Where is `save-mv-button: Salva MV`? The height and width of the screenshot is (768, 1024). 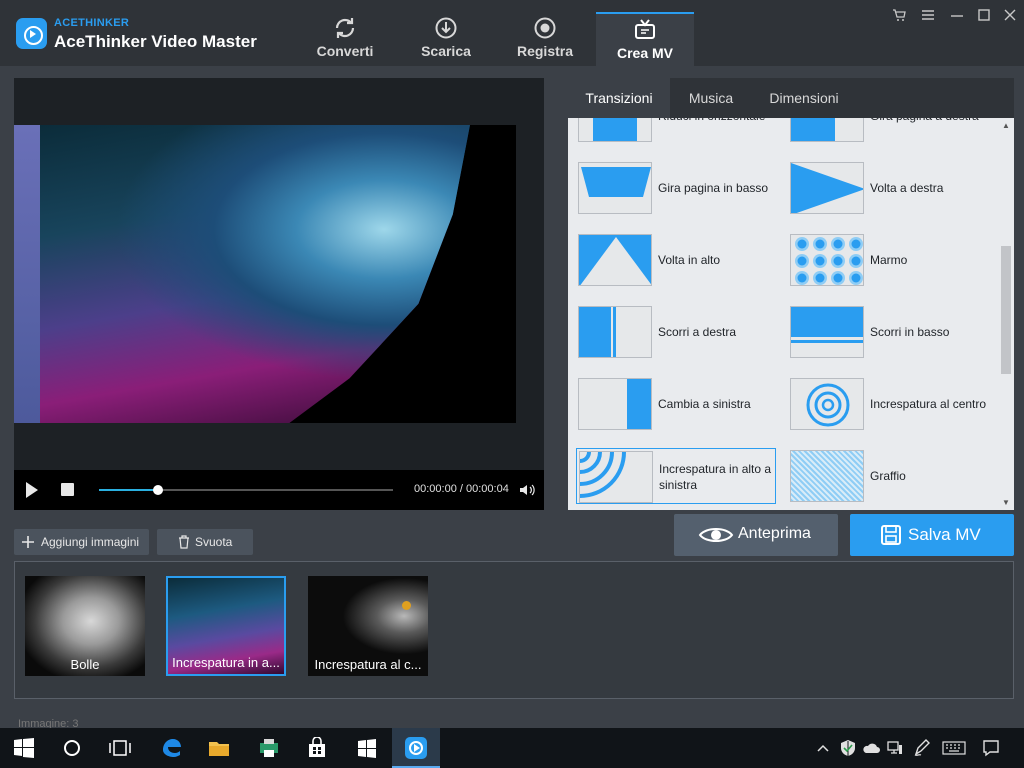
save-mv-button: Salva MV is located at coordinates (932, 535).